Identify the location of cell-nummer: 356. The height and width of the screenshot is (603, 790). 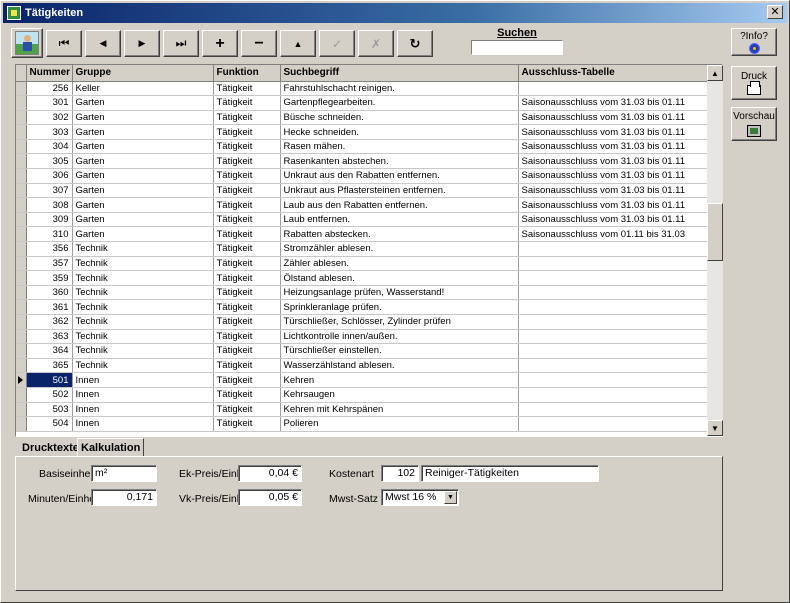
(49, 249).